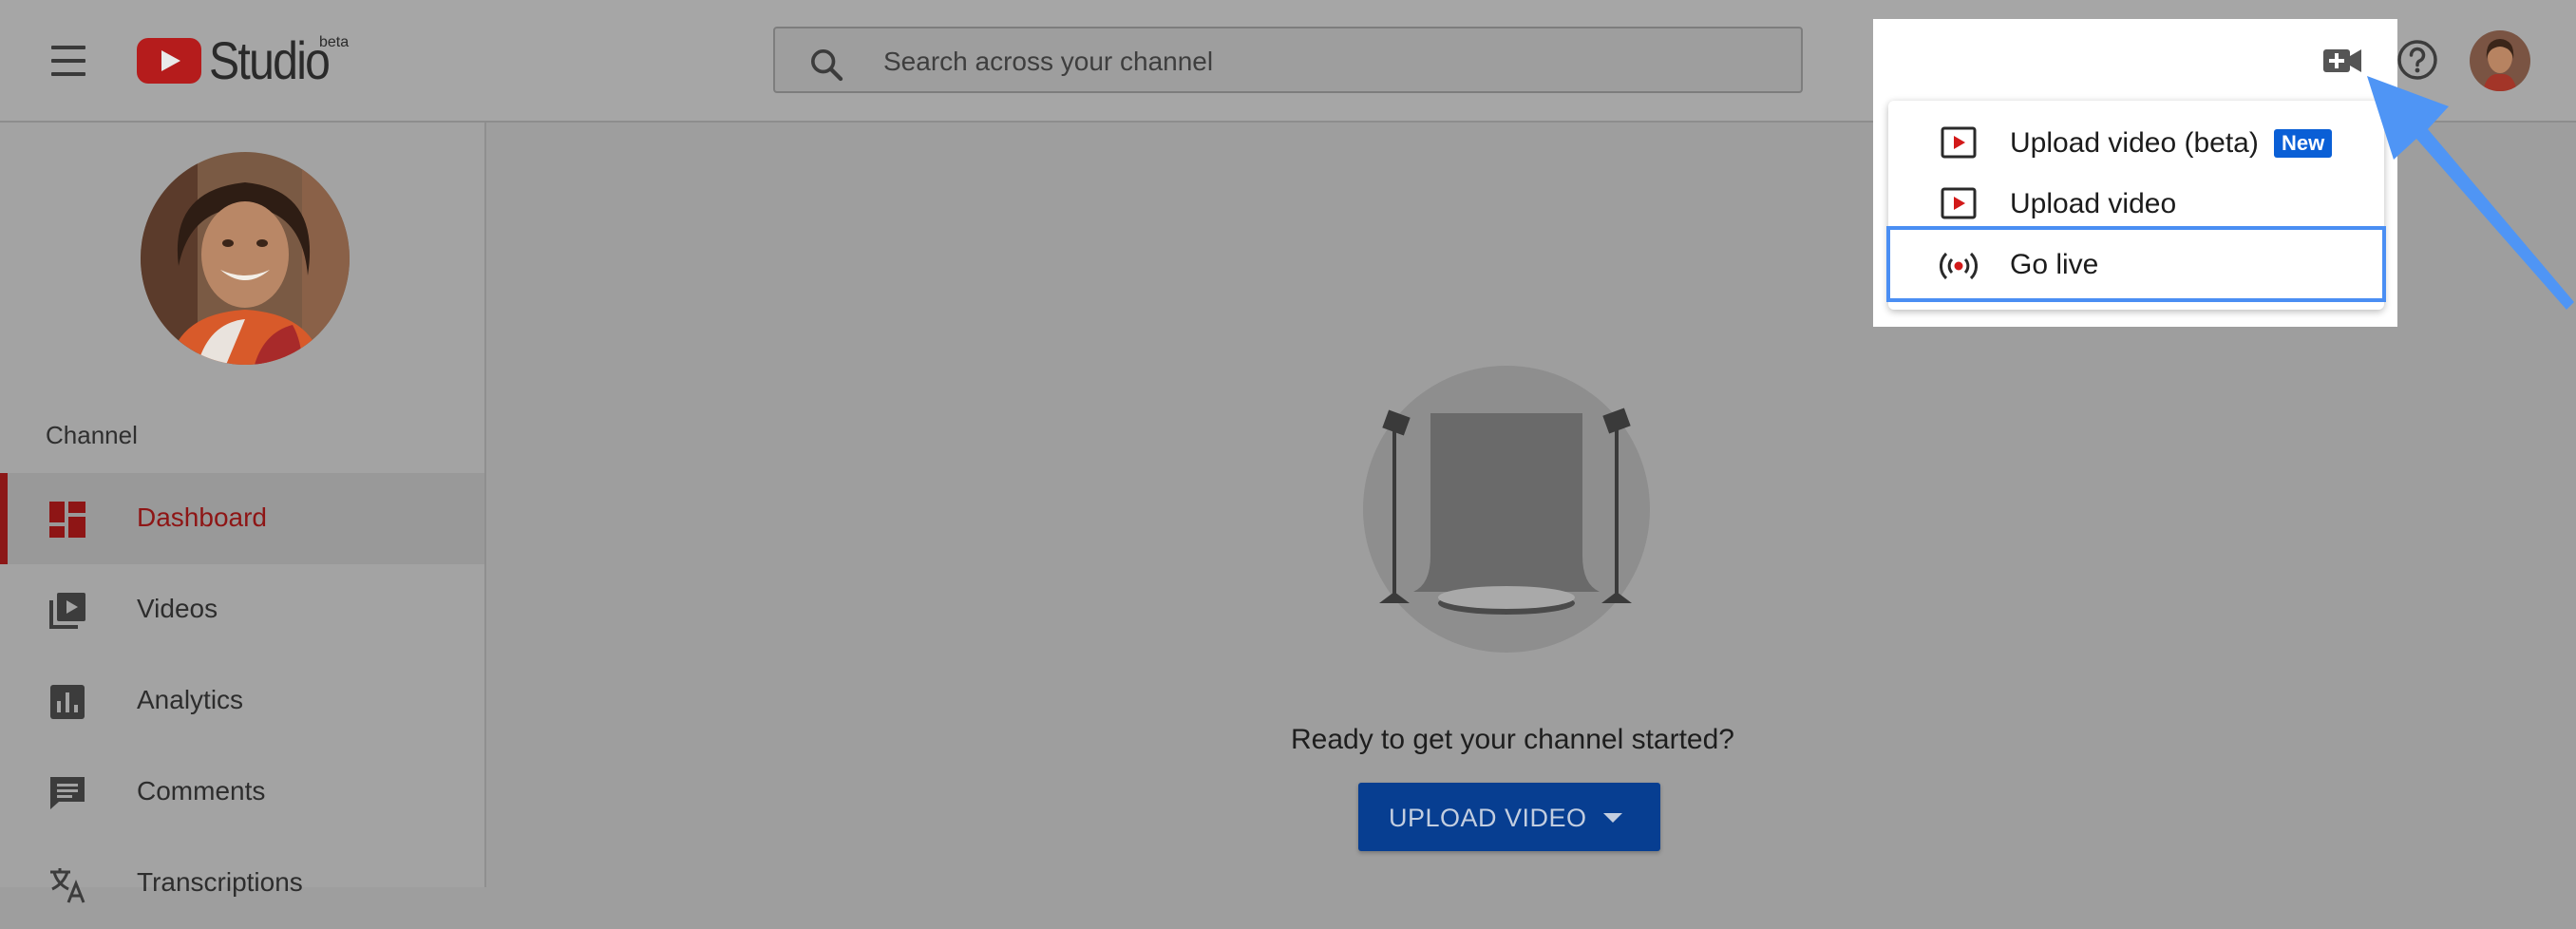 Image resolution: width=2576 pixels, height=929 pixels. What do you see at coordinates (67, 520) in the screenshot?
I see `dashboard-icon` at bounding box center [67, 520].